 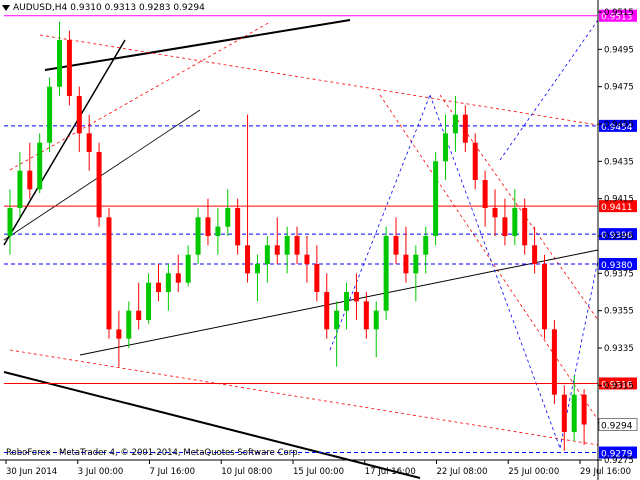 I want to click on time-tick-label: 7 Jul 16:00, so click(x=173, y=472).